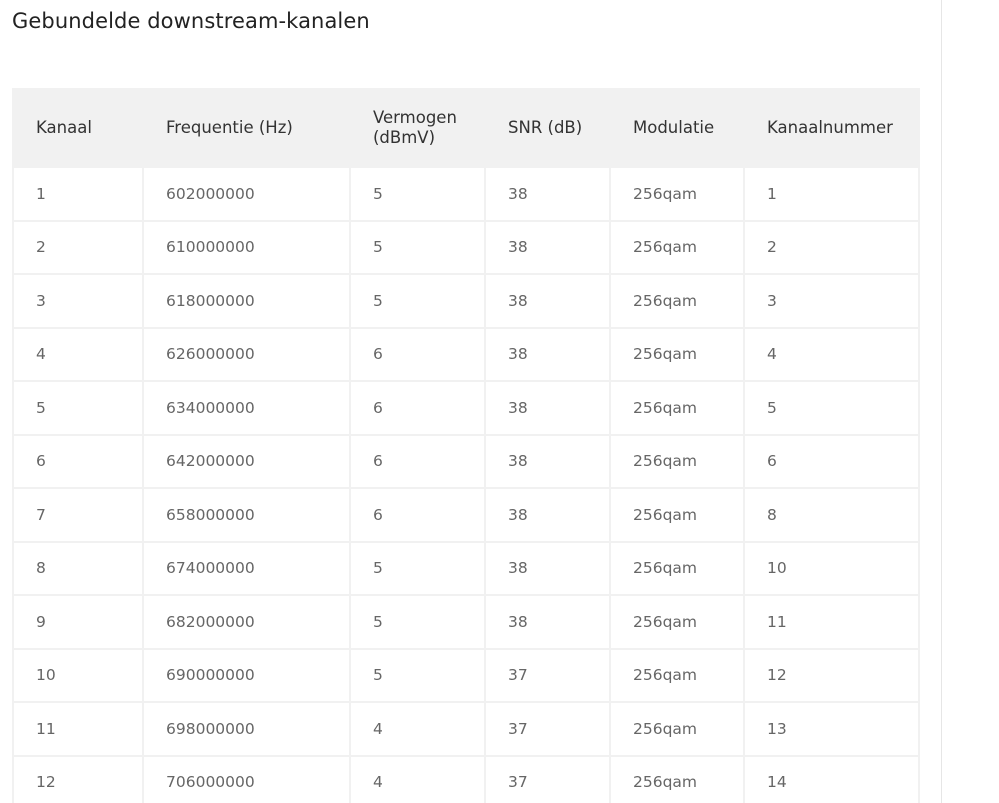  I want to click on cell-kanaalnummer: 6, so click(831, 461).